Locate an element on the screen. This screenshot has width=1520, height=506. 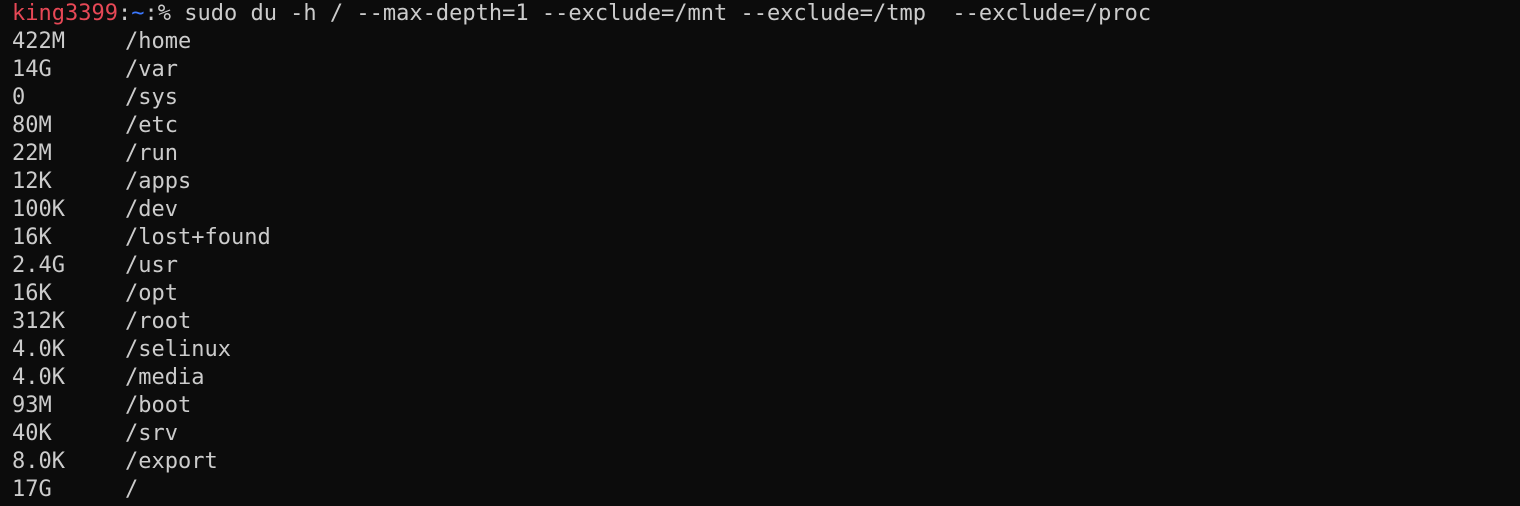
output-row: 12K/apps is located at coordinates (760, 182).